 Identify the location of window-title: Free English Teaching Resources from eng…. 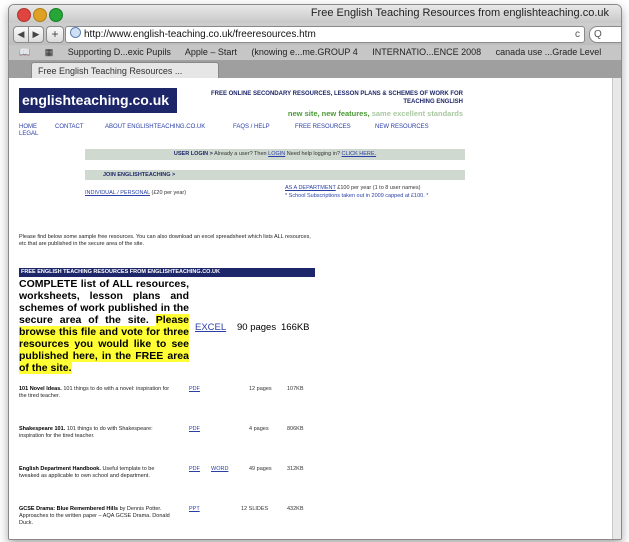
(459, 13).